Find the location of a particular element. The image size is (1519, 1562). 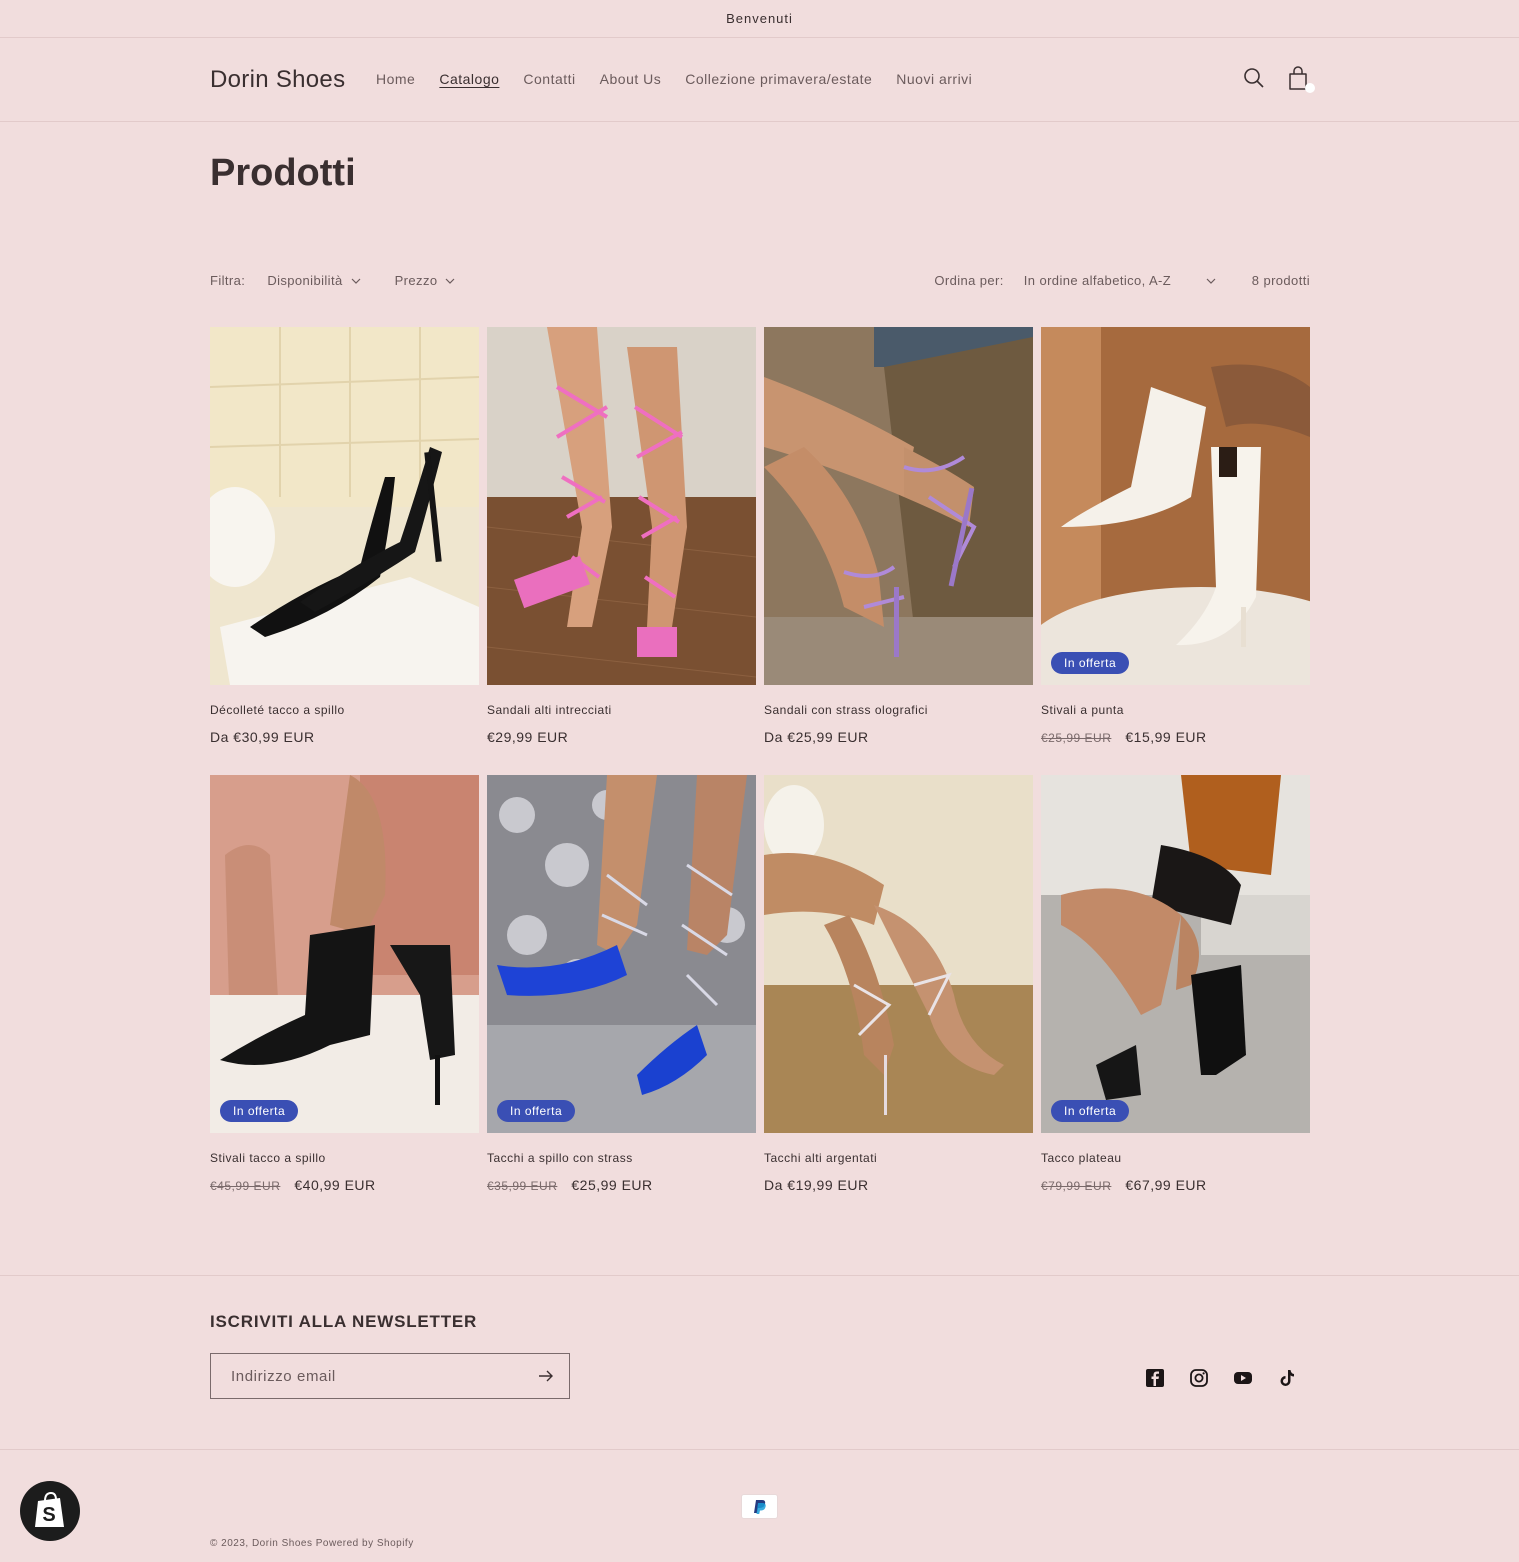

price-compare-at: €25,99 EUR is located at coordinates (1076, 738).